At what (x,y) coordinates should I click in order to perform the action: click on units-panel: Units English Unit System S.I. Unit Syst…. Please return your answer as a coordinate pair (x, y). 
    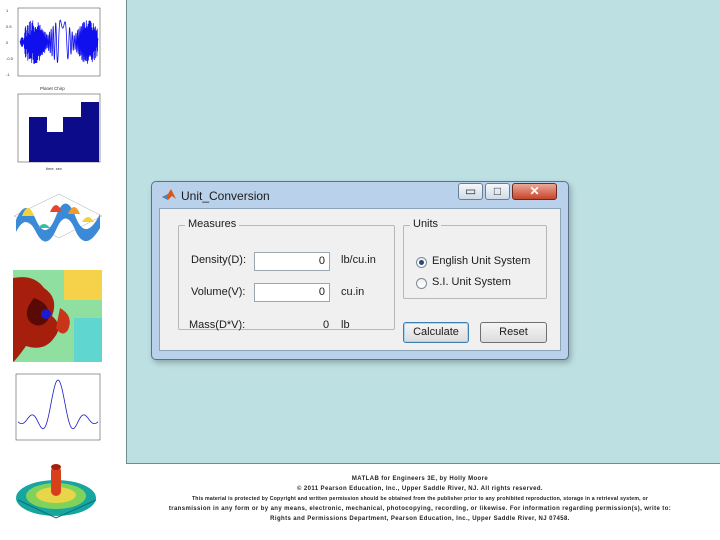
    Looking at the image, I should click on (475, 258).